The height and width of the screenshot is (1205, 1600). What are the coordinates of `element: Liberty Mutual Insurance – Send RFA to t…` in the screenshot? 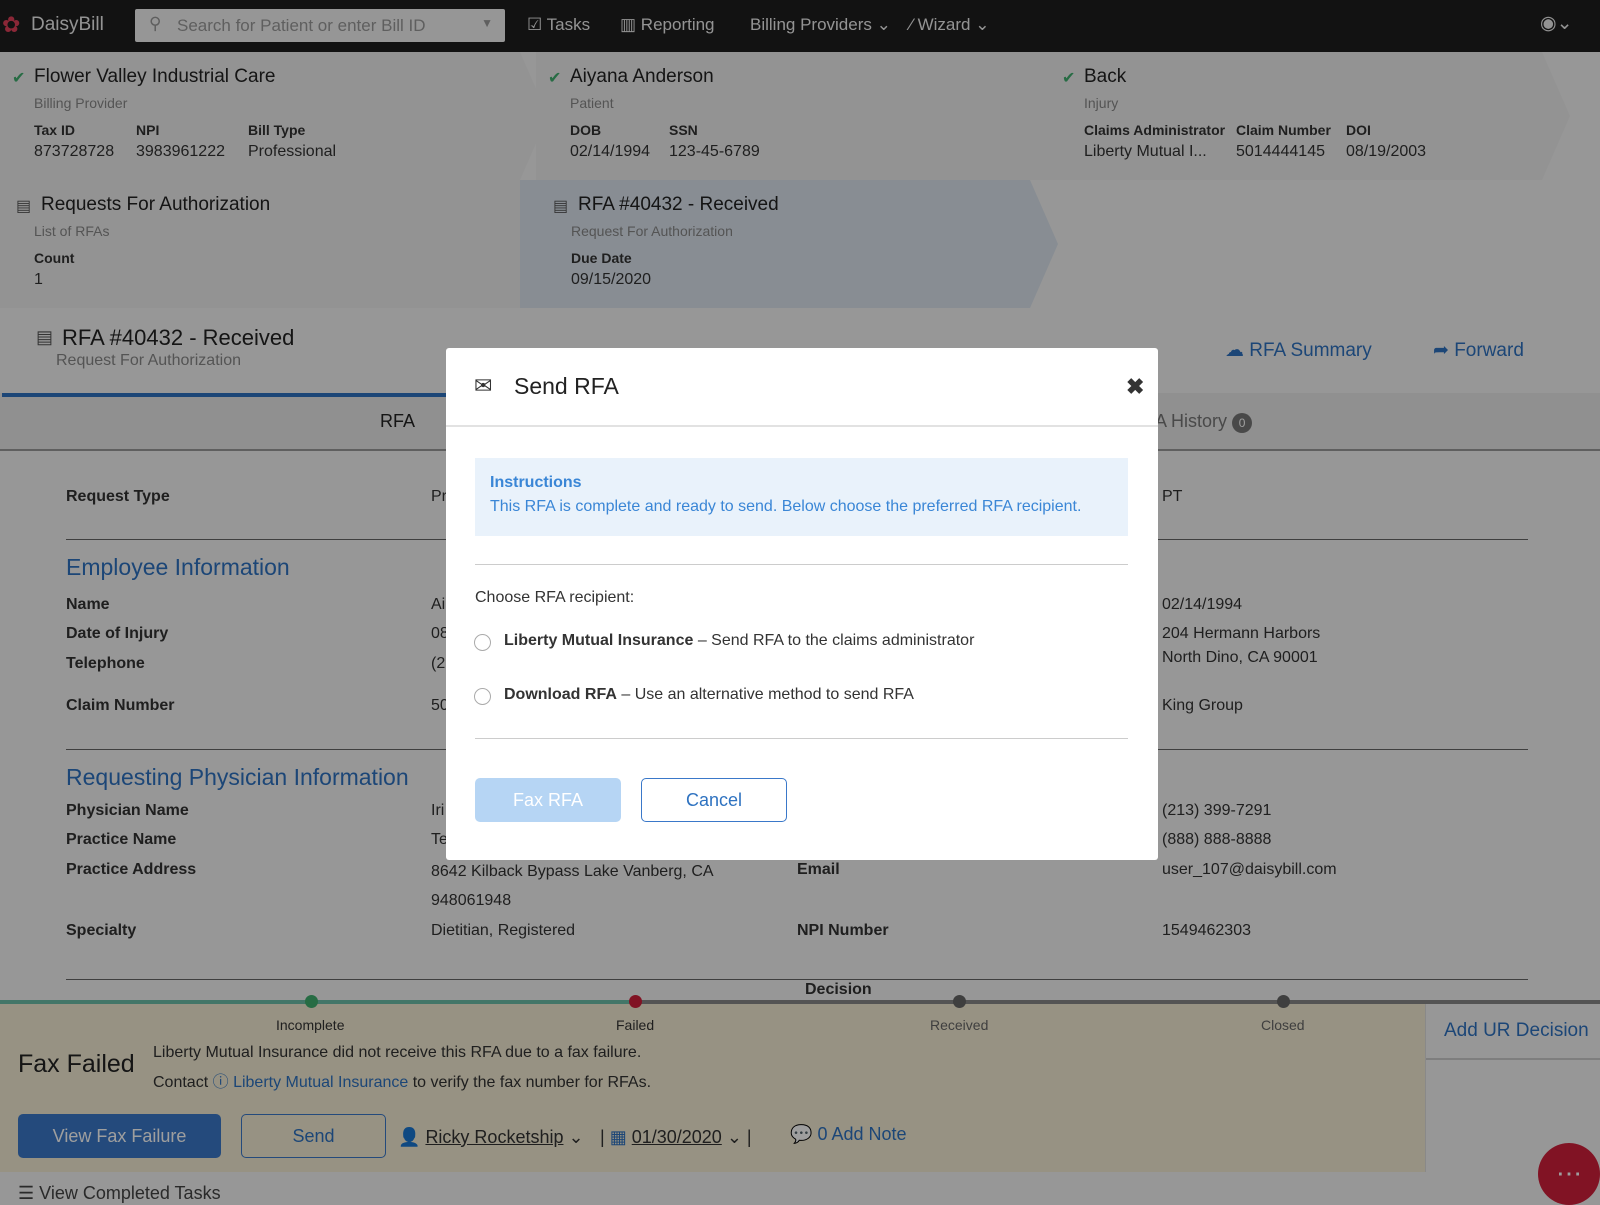 It's located at (739, 641).